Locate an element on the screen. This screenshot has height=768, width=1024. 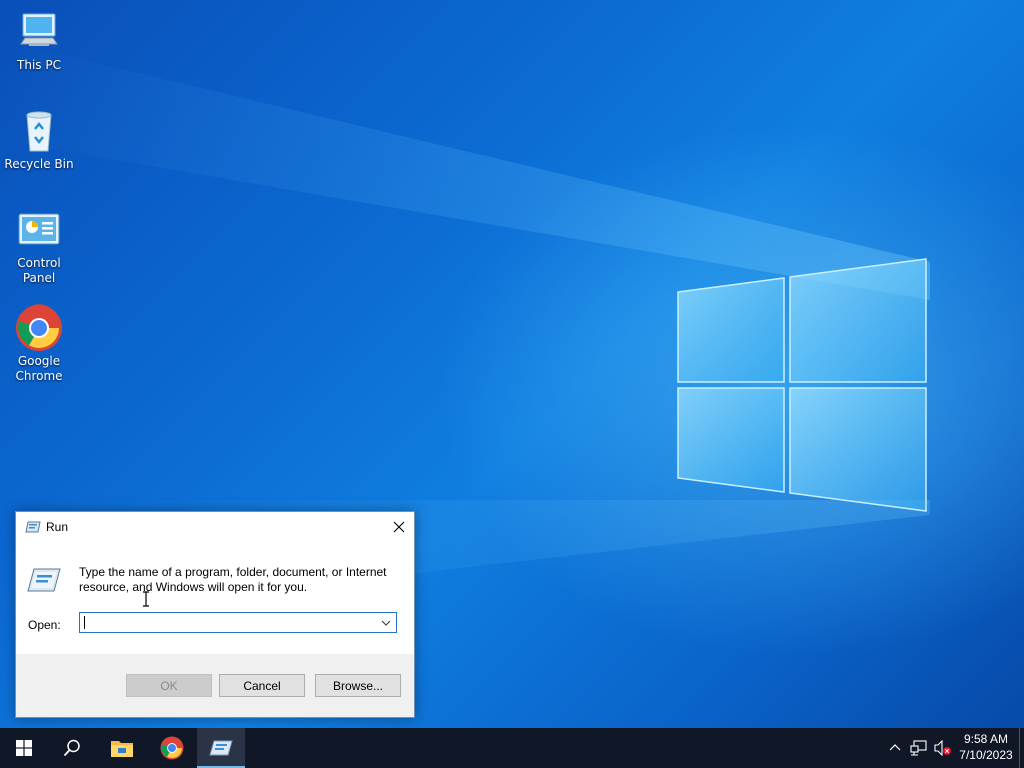
desktop-icon-label-line1: Google is located at coordinates (39, 361).